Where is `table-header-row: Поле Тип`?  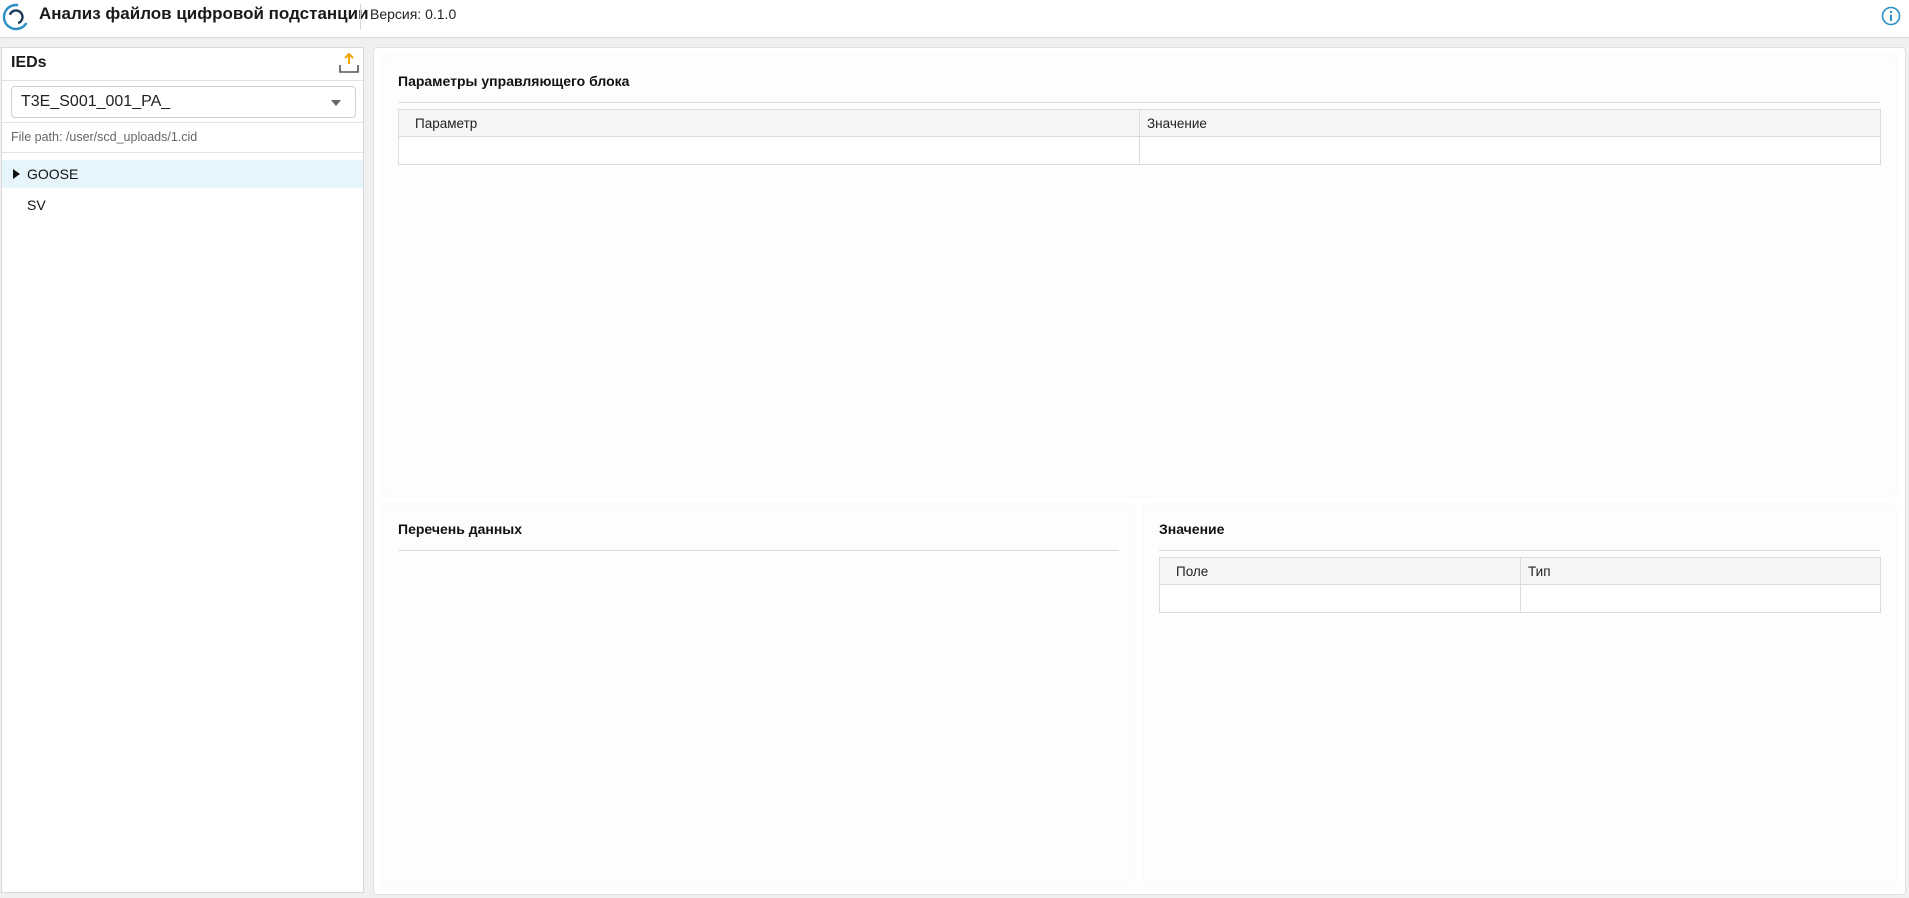 table-header-row: Поле Тип is located at coordinates (1520, 571).